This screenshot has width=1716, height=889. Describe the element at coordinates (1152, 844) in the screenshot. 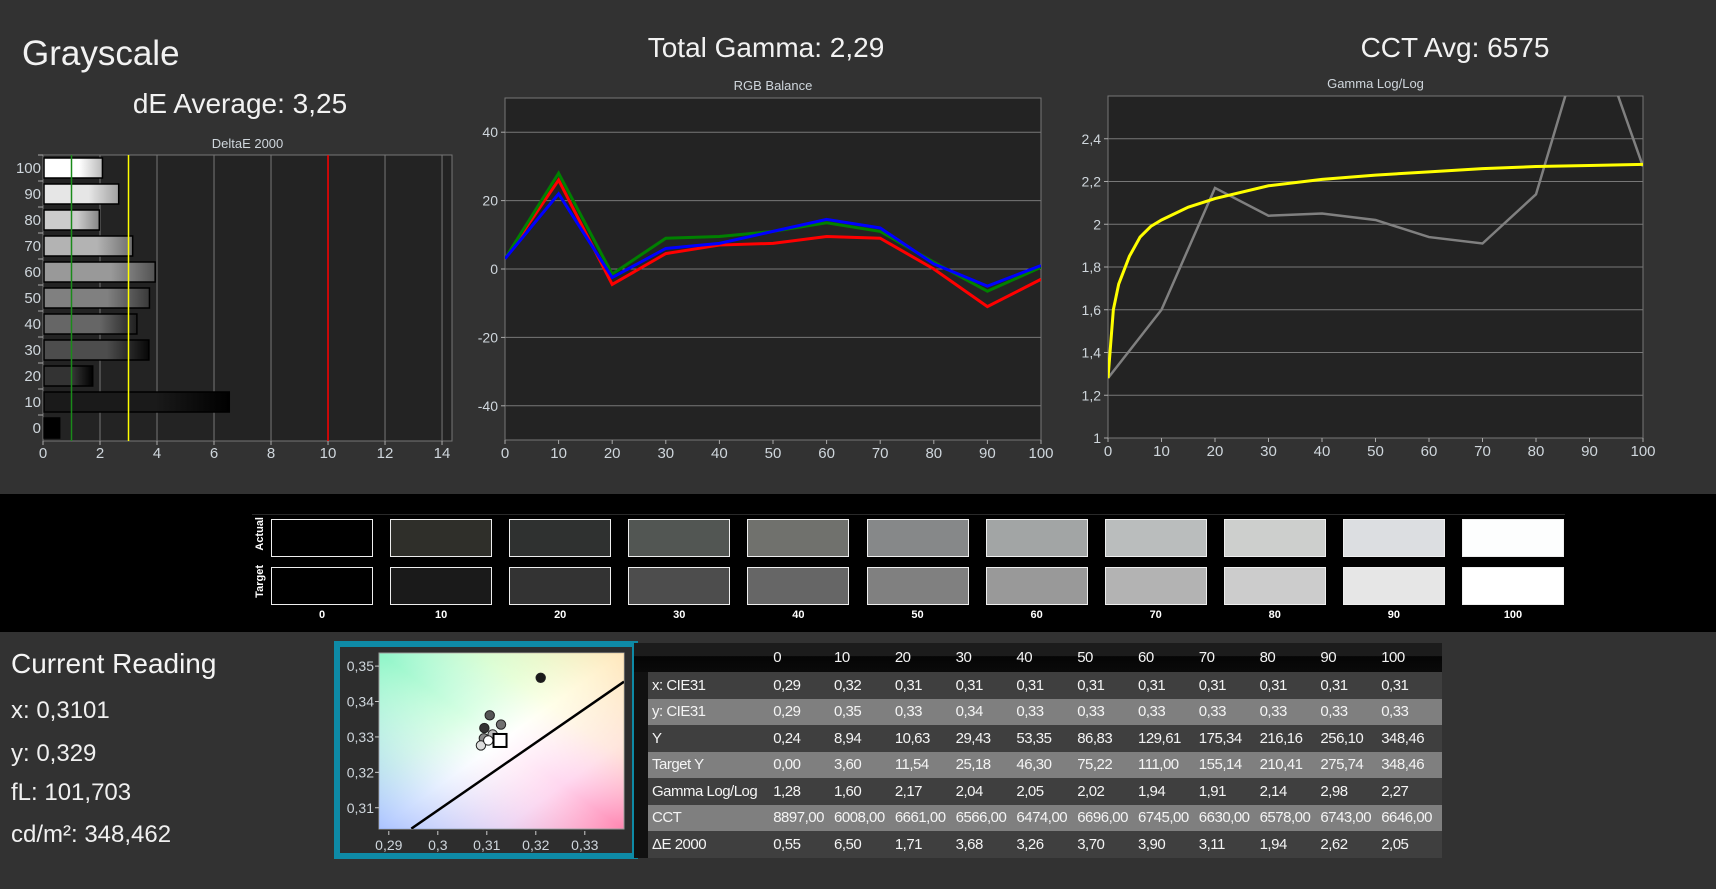

I see `table-cell: 3,90` at that location.